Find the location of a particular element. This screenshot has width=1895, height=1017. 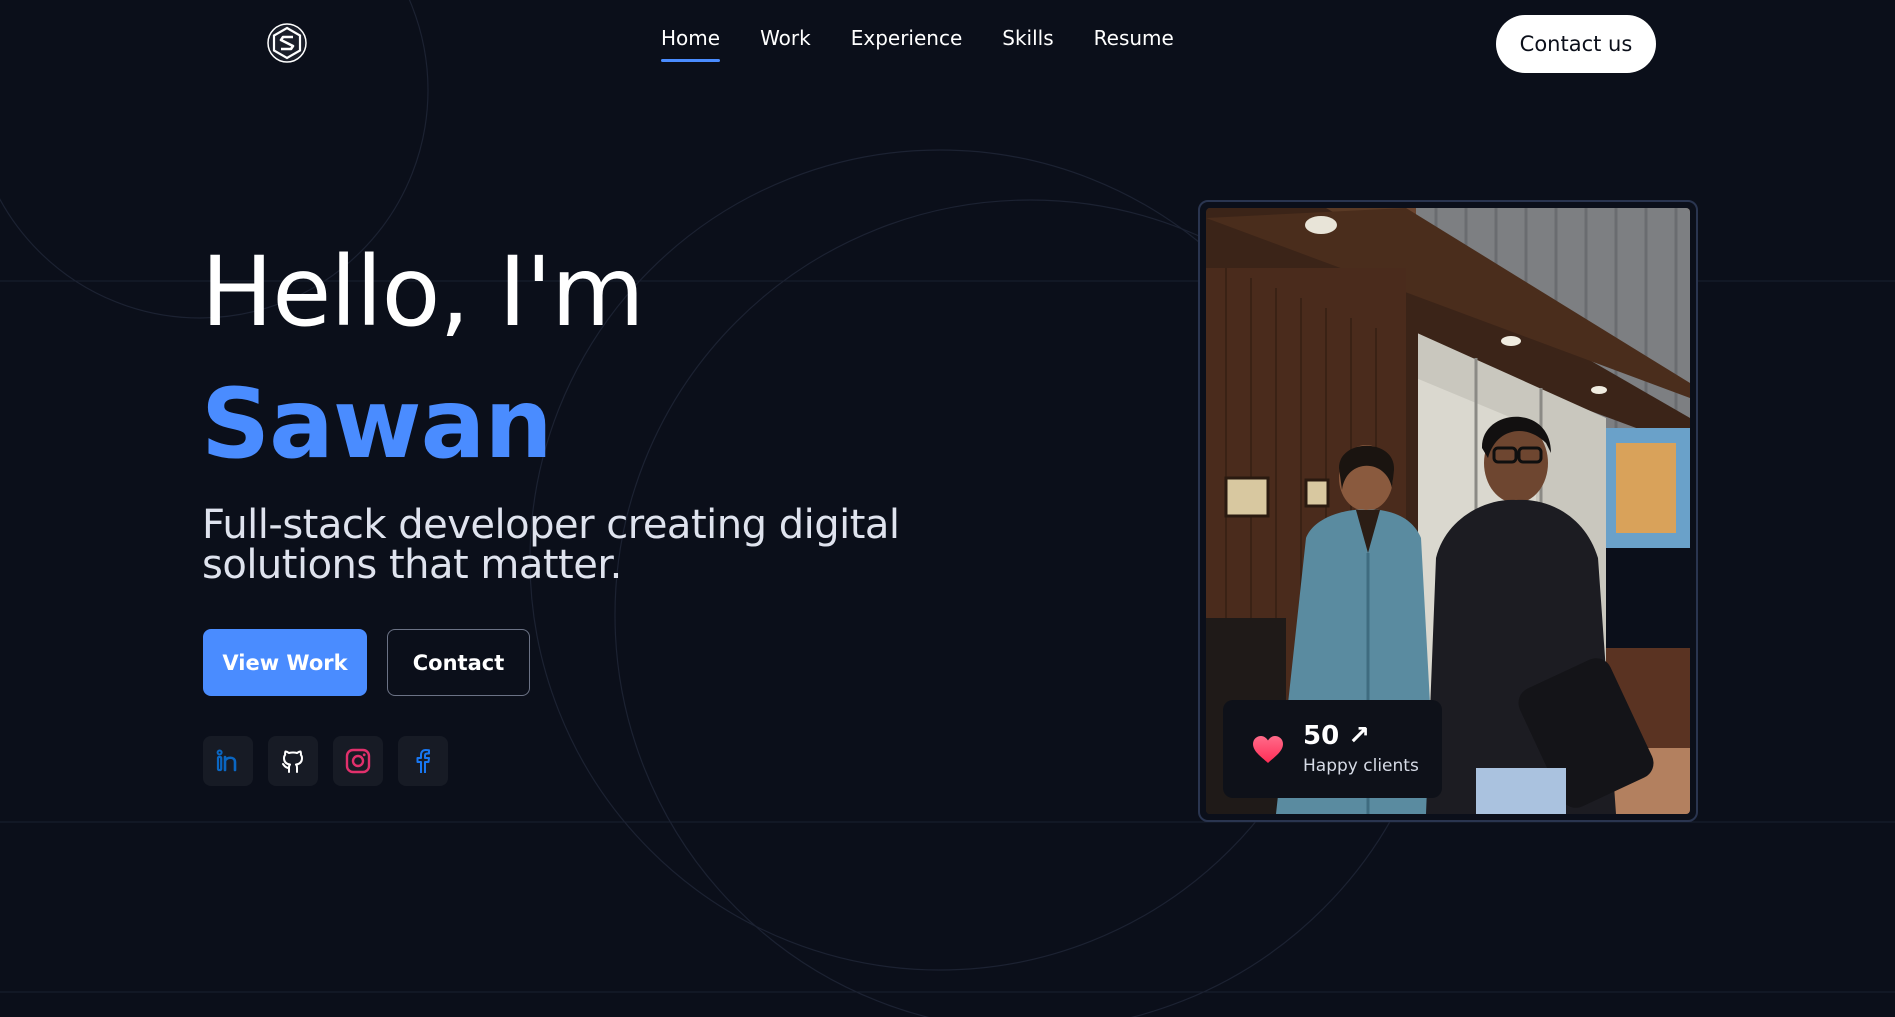

instagram-icon is located at coordinates (358, 761).